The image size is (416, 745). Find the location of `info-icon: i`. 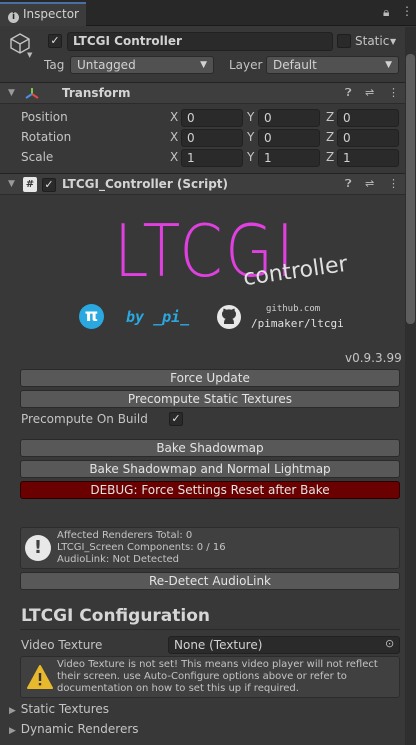

info-icon: i is located at coordinates (13, 17).